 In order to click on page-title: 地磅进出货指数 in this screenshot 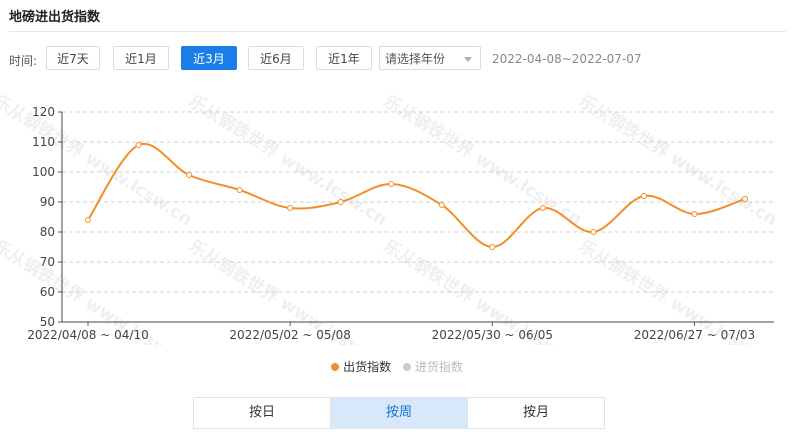, I will do `click(55, 17)`.